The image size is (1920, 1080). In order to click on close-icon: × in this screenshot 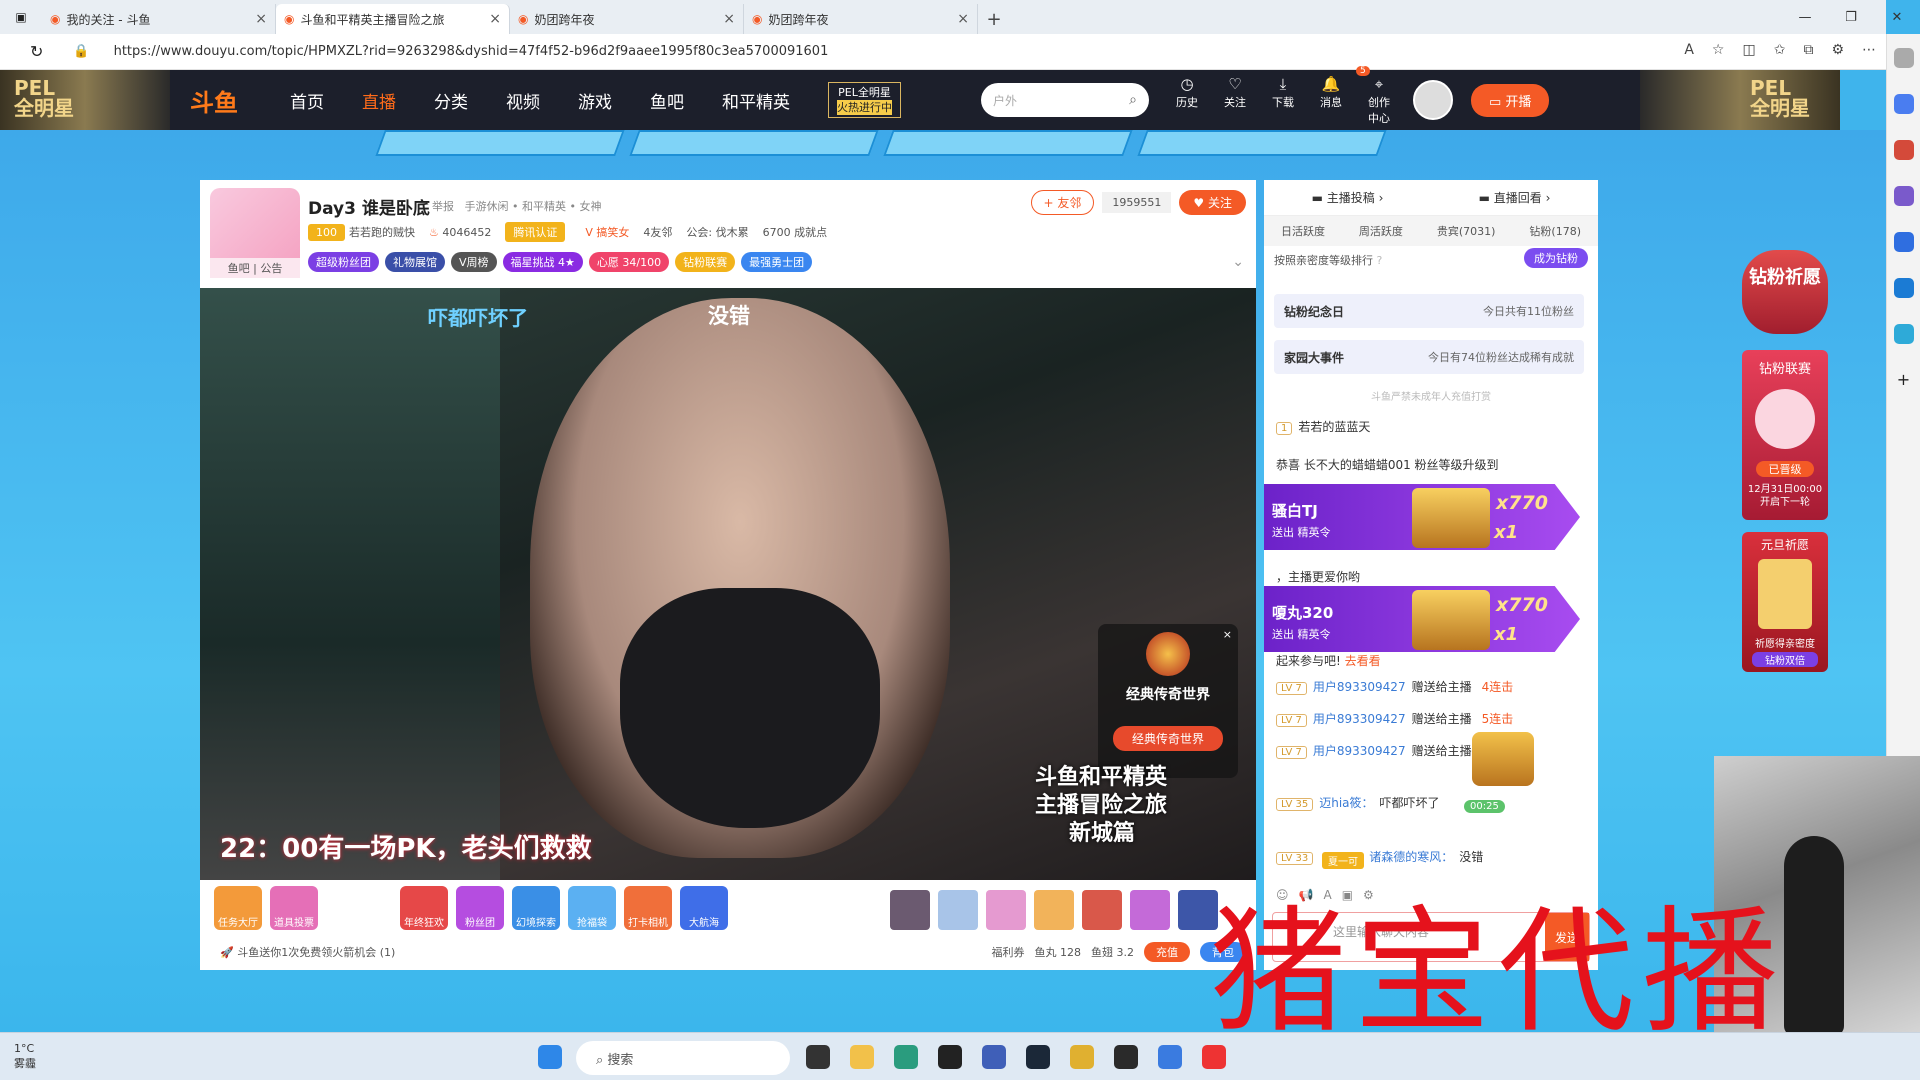, I will do `click(1227, 634)`.